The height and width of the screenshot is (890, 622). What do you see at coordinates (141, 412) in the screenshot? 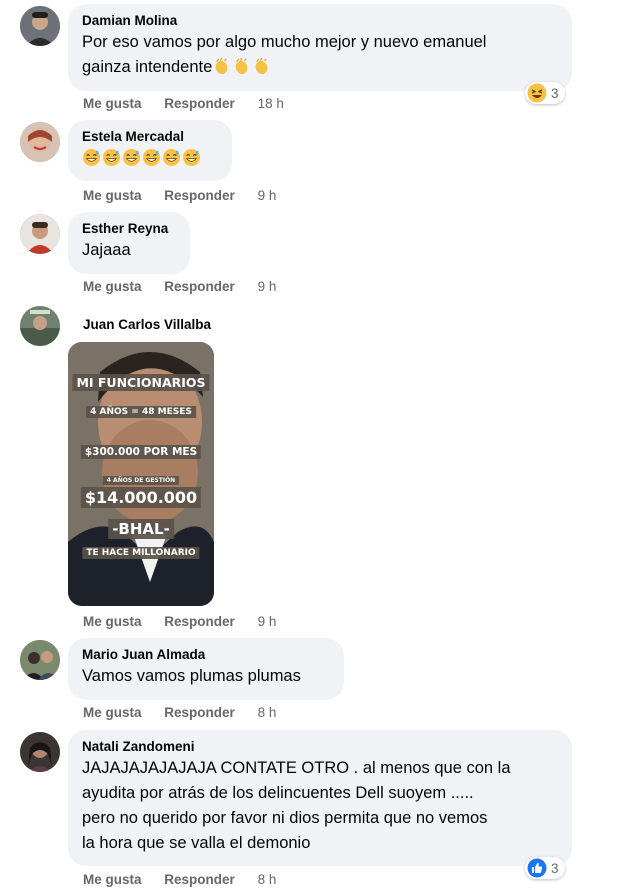
I see `image-line1: 4 AÑOS = 48 MESES` at bounding box center [141, 412].